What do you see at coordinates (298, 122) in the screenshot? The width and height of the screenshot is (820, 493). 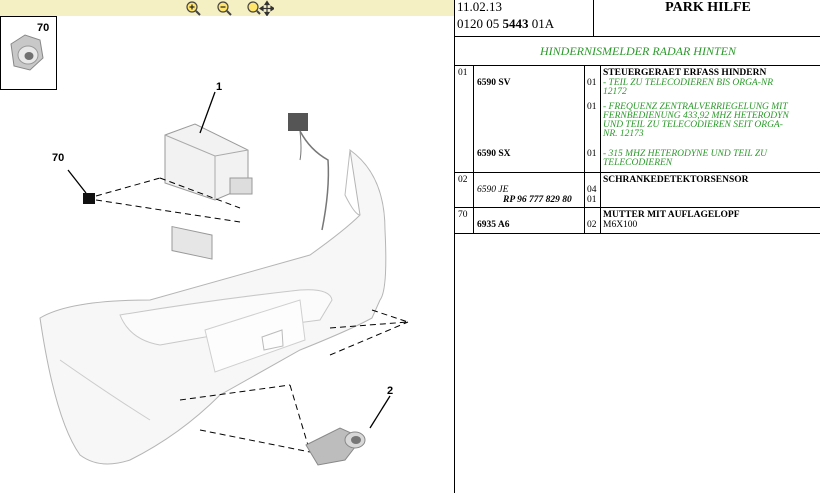 I see `connector` at bounding box center [298, 122].